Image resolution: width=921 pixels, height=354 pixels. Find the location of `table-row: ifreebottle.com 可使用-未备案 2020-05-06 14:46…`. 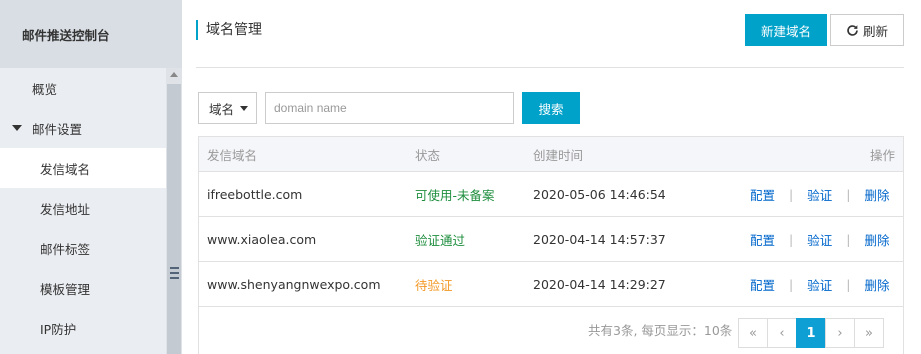

table-row: ifreebottle.com 可使用-未备案 2020-05-06 14:46… is located at coordinates (551, 194).